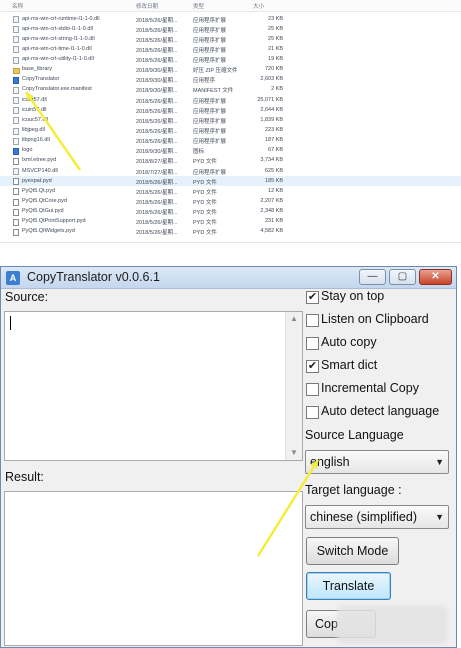 Image resolution: width=461 pixels, height=648 pixels. Describe the element at coordinates (293, 386) in the screenshot. I see `source-scrollbar: ▲ ▼` at that location.